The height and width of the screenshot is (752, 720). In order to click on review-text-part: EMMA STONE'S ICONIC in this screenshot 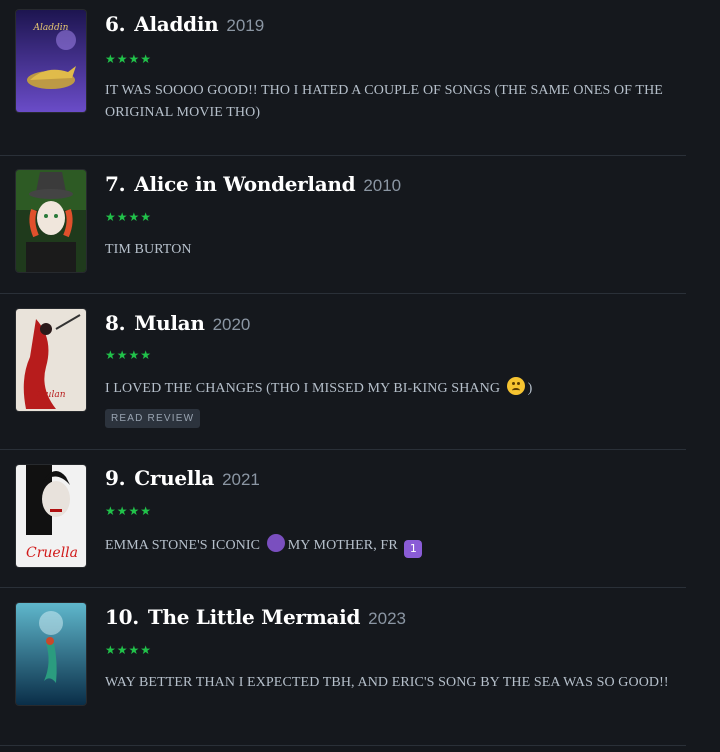, I will do `click(183, 545)`.